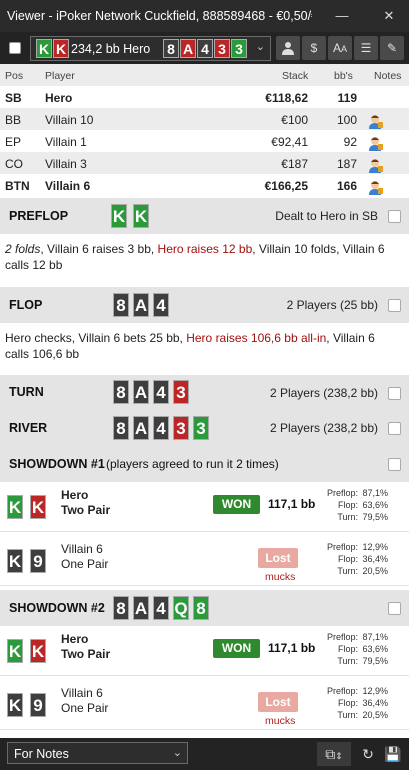  What do you see at coordinates (295, 76) in the screenshot?
I see `col-stack: Stack` at bounding box center [295, 76].